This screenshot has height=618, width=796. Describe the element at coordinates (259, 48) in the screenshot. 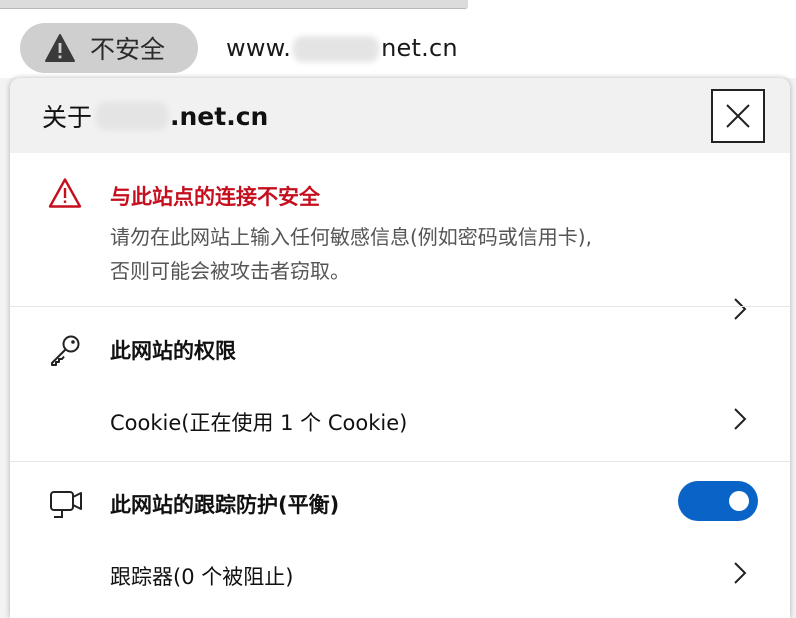

I see `url-prefix: www.` at that location.